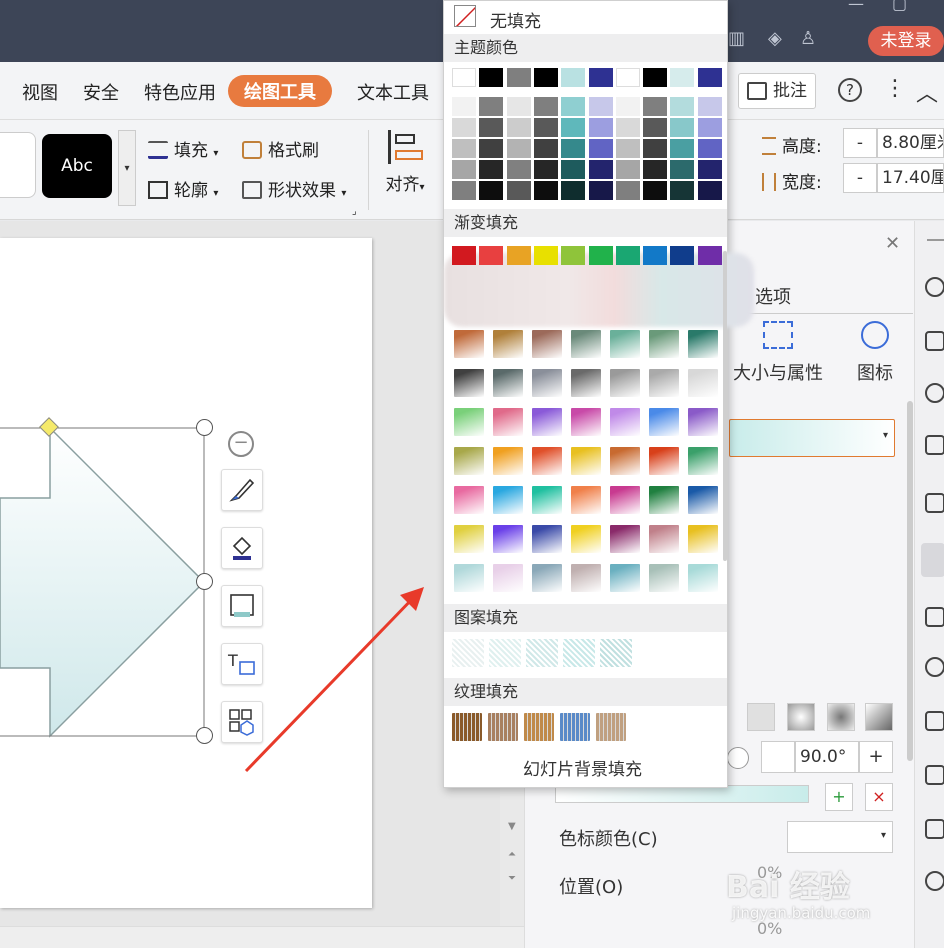 This screenshot has height=948, width=944. I want to click on no-fill-icon, so click(465, 16).